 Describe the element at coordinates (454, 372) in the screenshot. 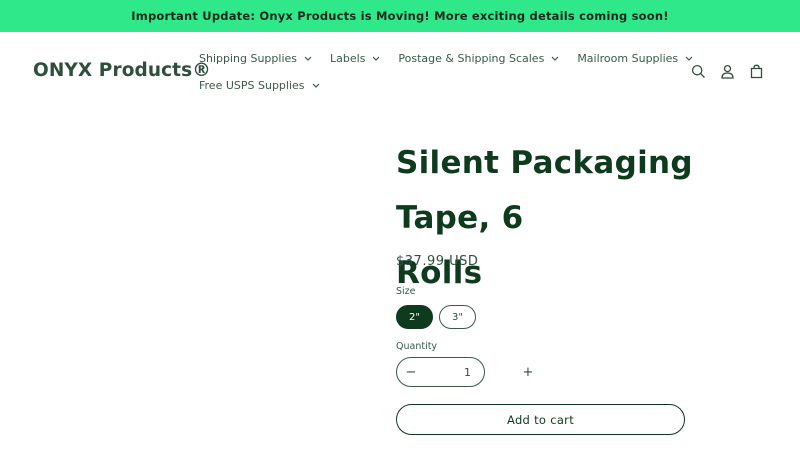

I see `quantity-input: 1` at that location.